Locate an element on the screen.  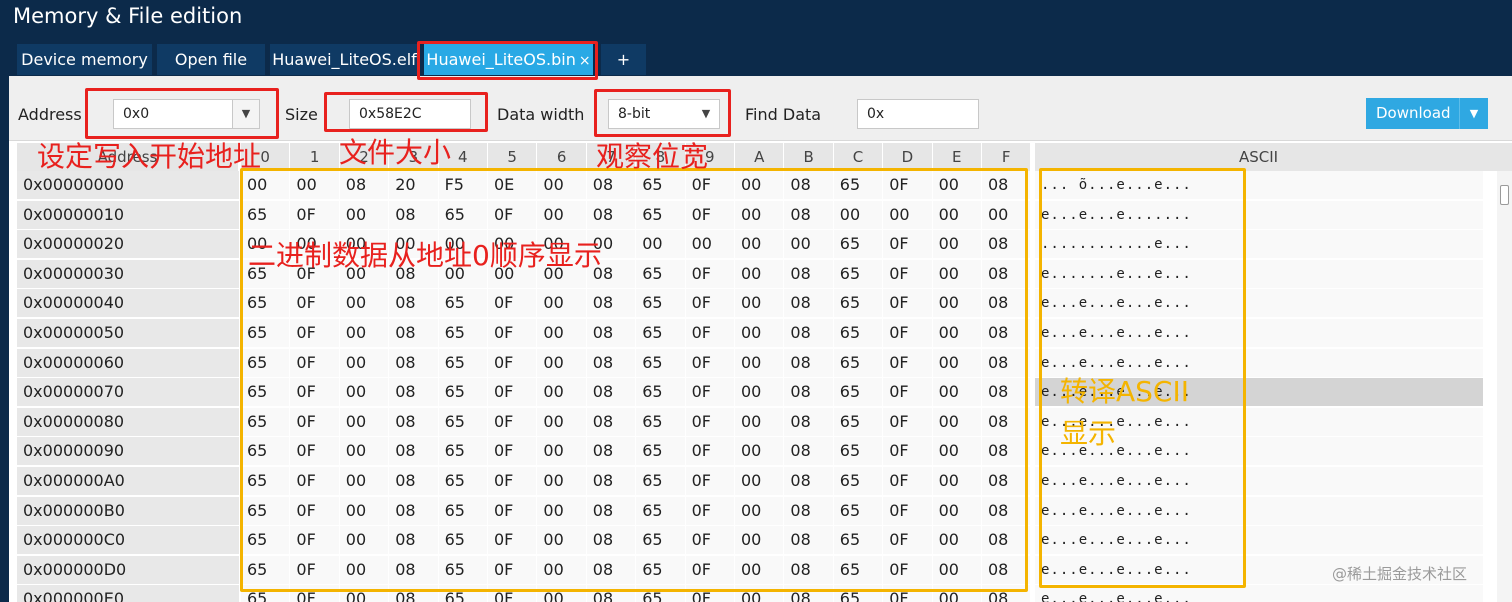
ascii-header: ASCII is located at coordinates (1259, 157).